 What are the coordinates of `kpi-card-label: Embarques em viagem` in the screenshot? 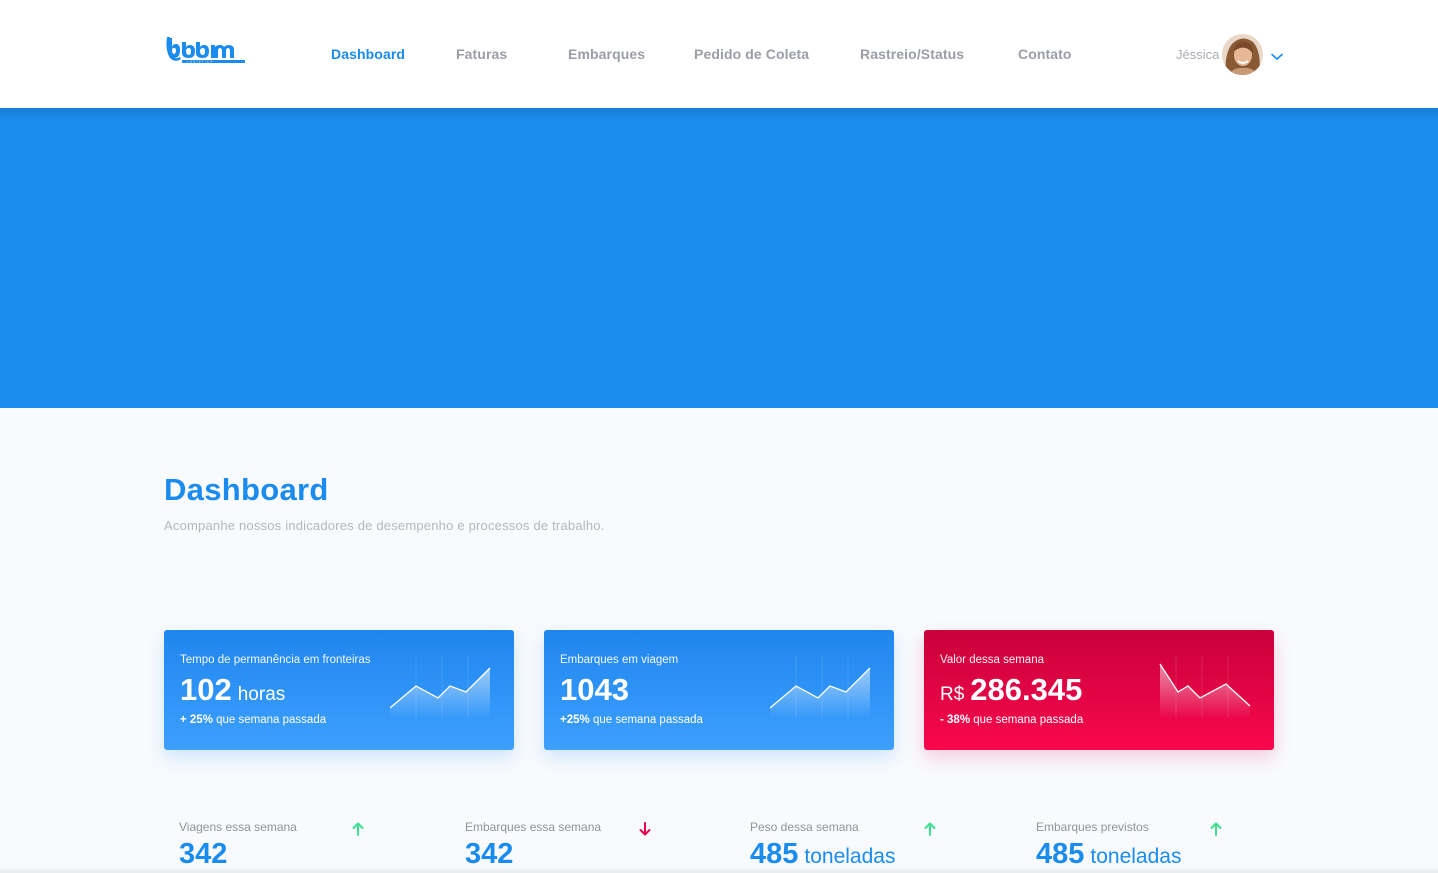 It's located at (619, 660).